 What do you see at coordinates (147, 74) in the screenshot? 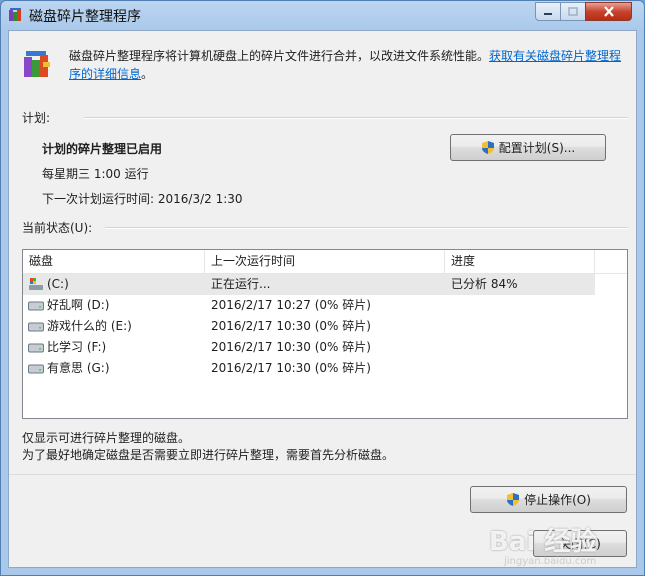
I see `description-suffix: 。` at bounding box center [147, 74].